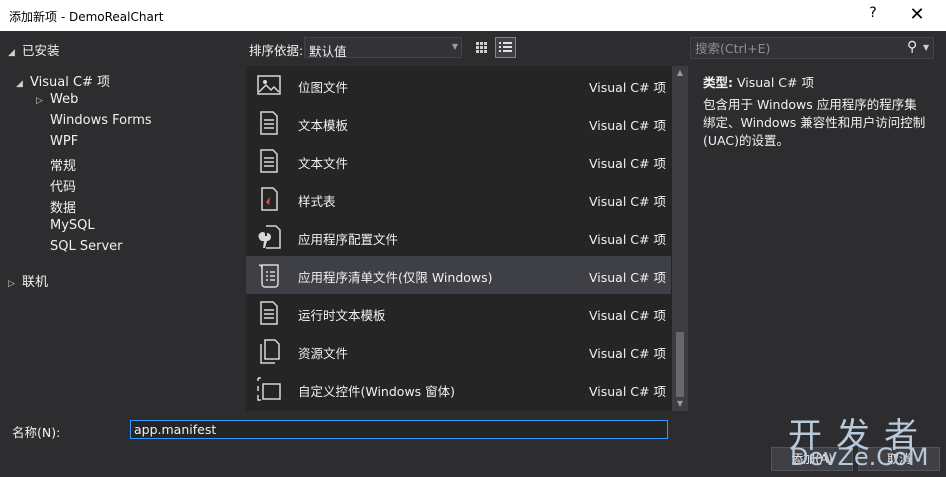  I want to click on scroll-up-arrow-icon: ▲, so click(680, 73).